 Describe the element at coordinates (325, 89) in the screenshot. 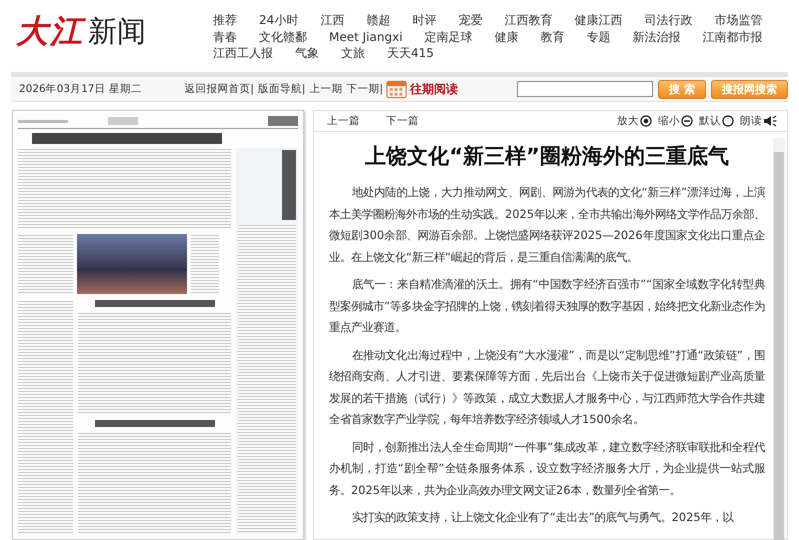

I see `issue-link: 上一期` at that location.